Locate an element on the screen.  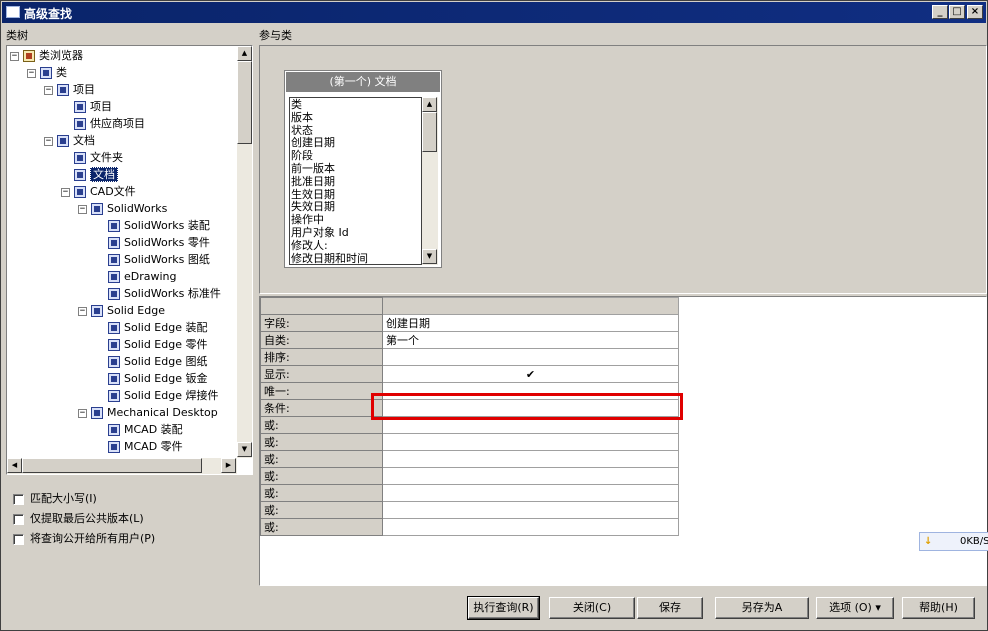
field-list-item: 修改人: is located at coordinates (355, 245).